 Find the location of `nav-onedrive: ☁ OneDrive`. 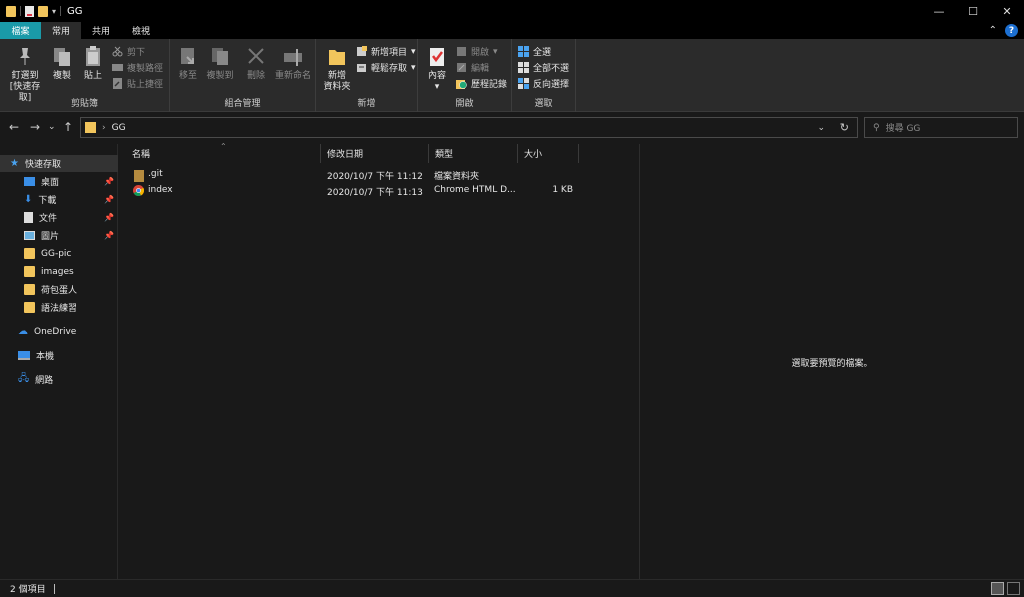

nav-onedrive: ☁ OneDrive is located at coordinates (68, 331).